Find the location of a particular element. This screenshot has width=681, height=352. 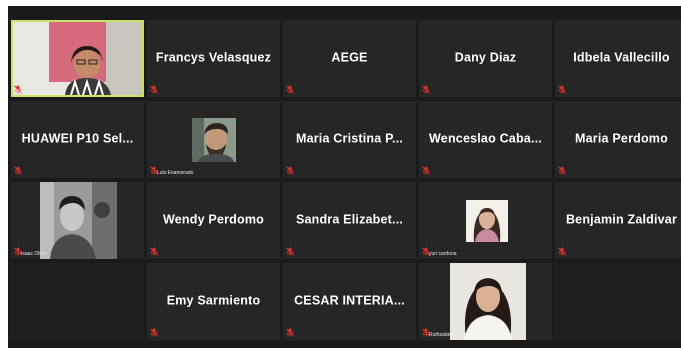

participant-tile-ruthsabel-castro: Ruthsabel Castro is located at coordinates (485, 301).